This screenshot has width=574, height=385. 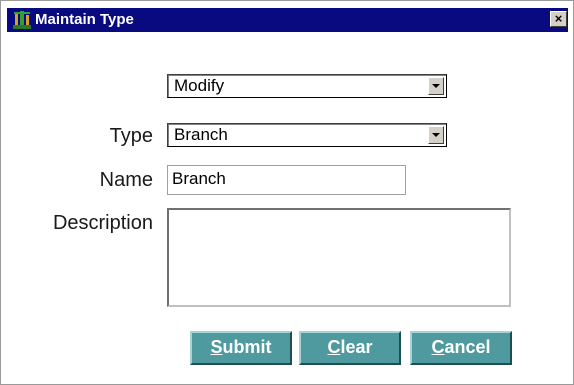 What do you see at coordinates (286, 180) in the screenshot?
I see `name-field: Branch` at bounding box center [286, 180].